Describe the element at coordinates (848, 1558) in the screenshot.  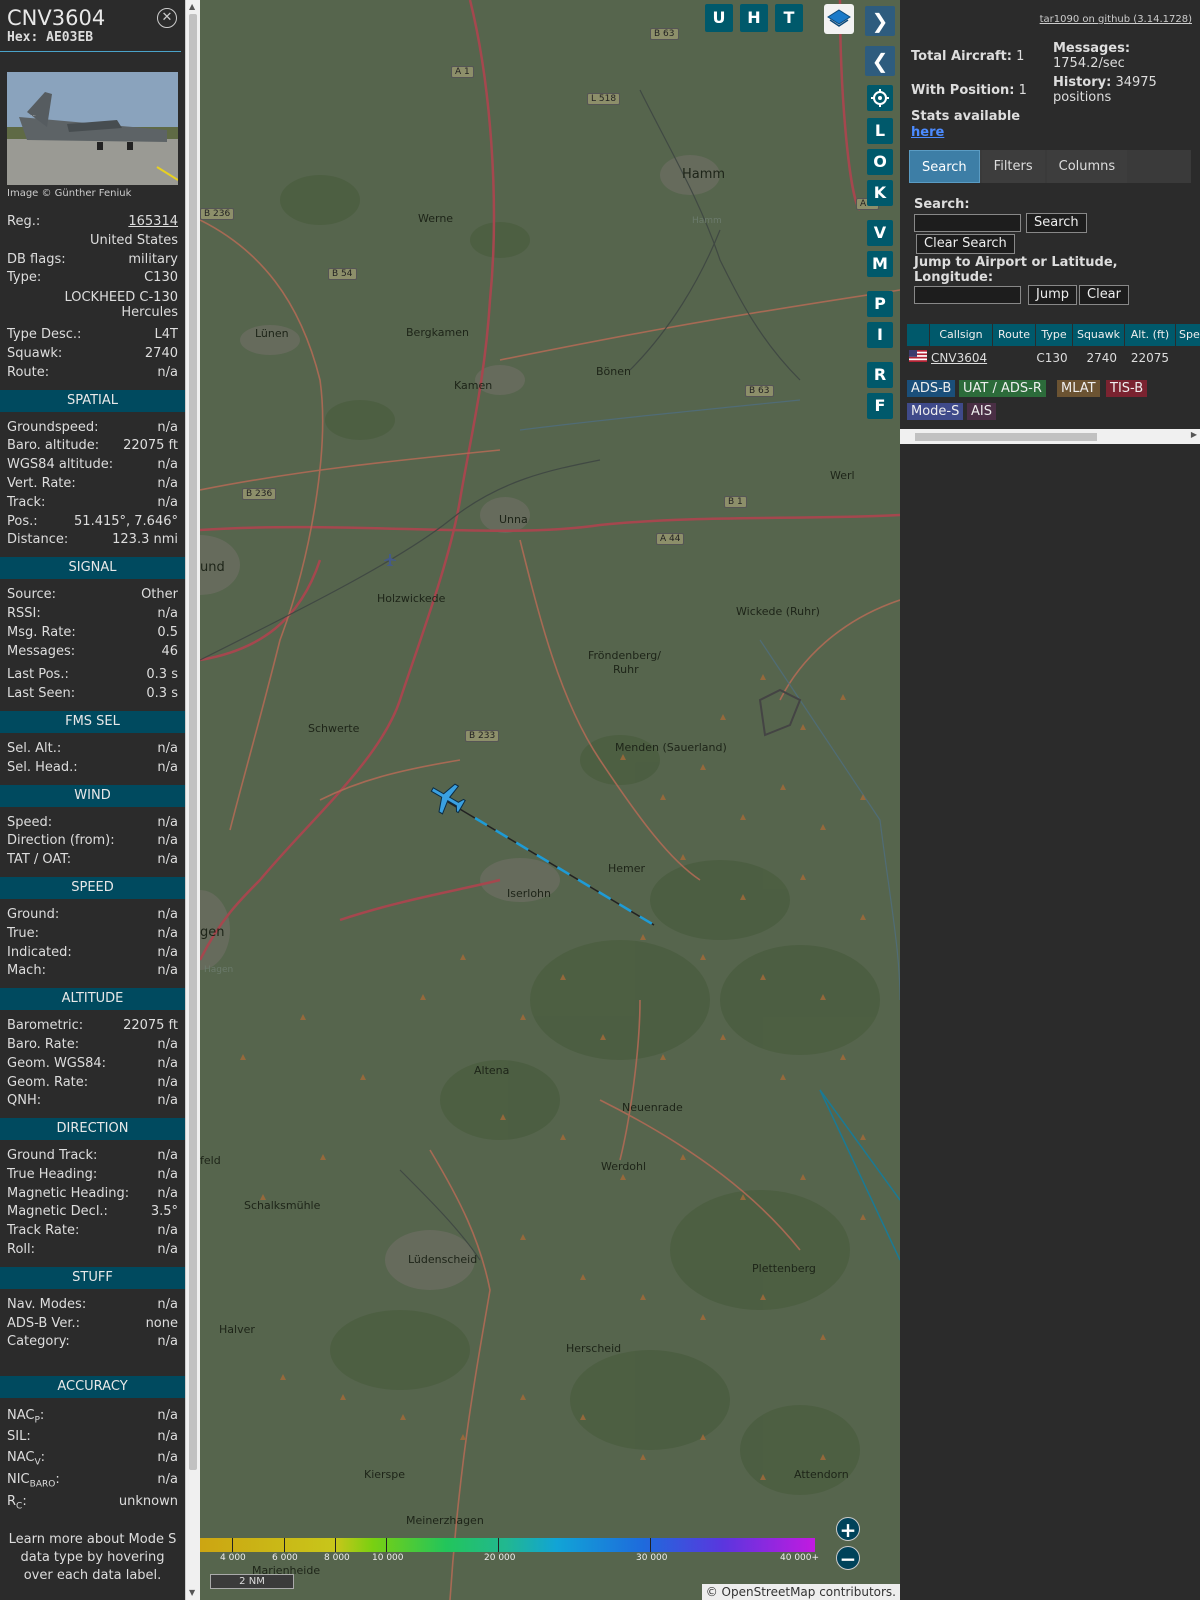
I see `zoom-out-button: −` at that location.